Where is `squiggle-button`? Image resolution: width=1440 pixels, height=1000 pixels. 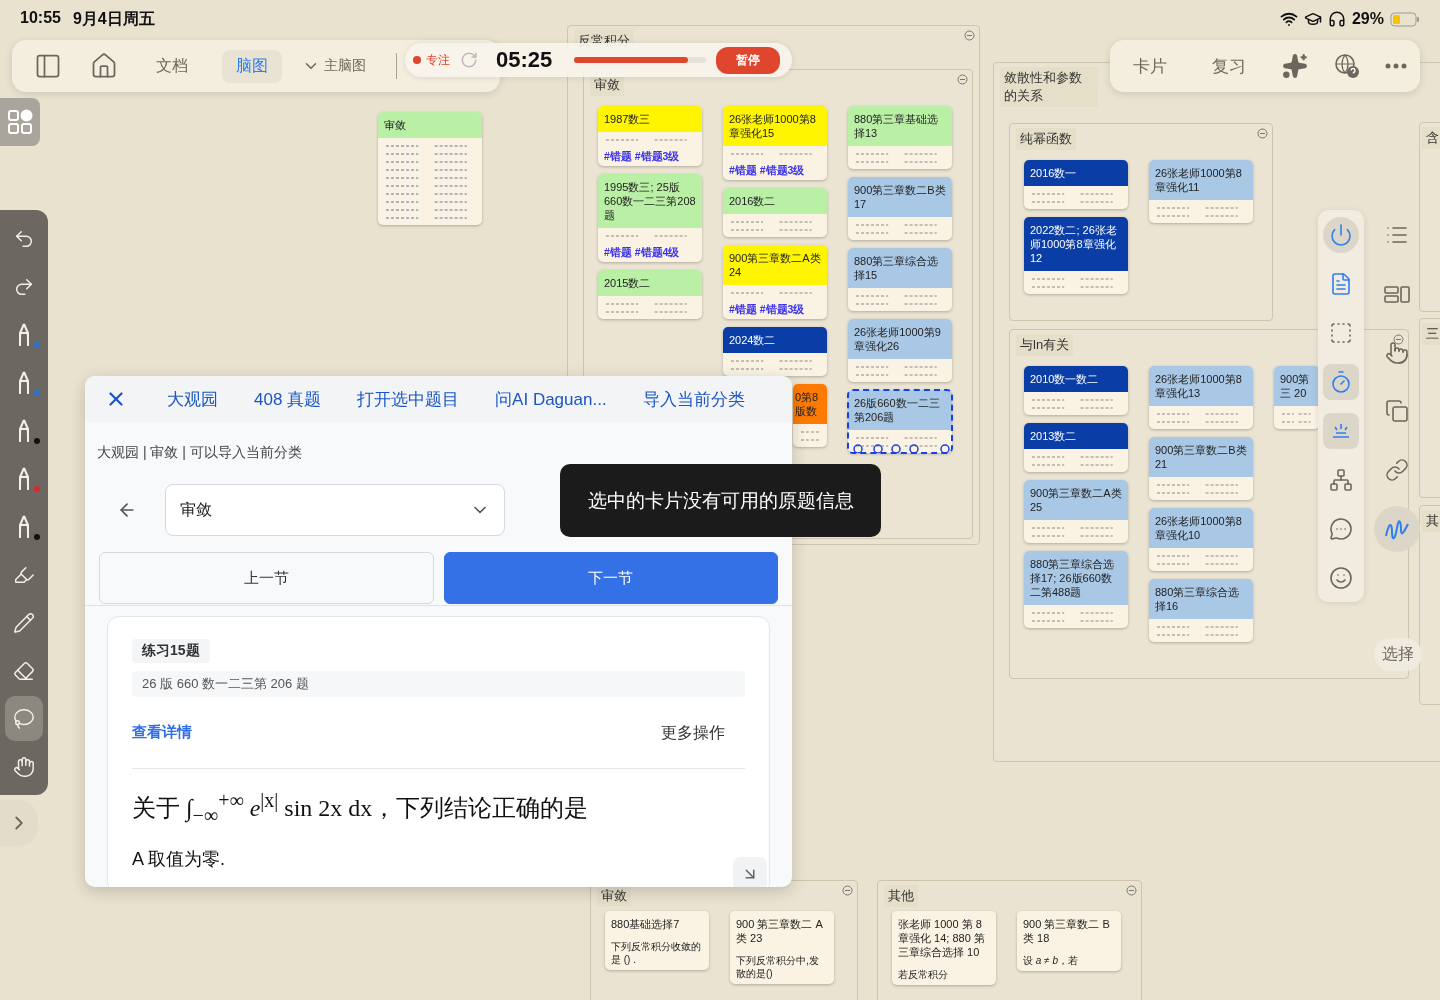
squiggle-button is located at coordinates (1397, 529).